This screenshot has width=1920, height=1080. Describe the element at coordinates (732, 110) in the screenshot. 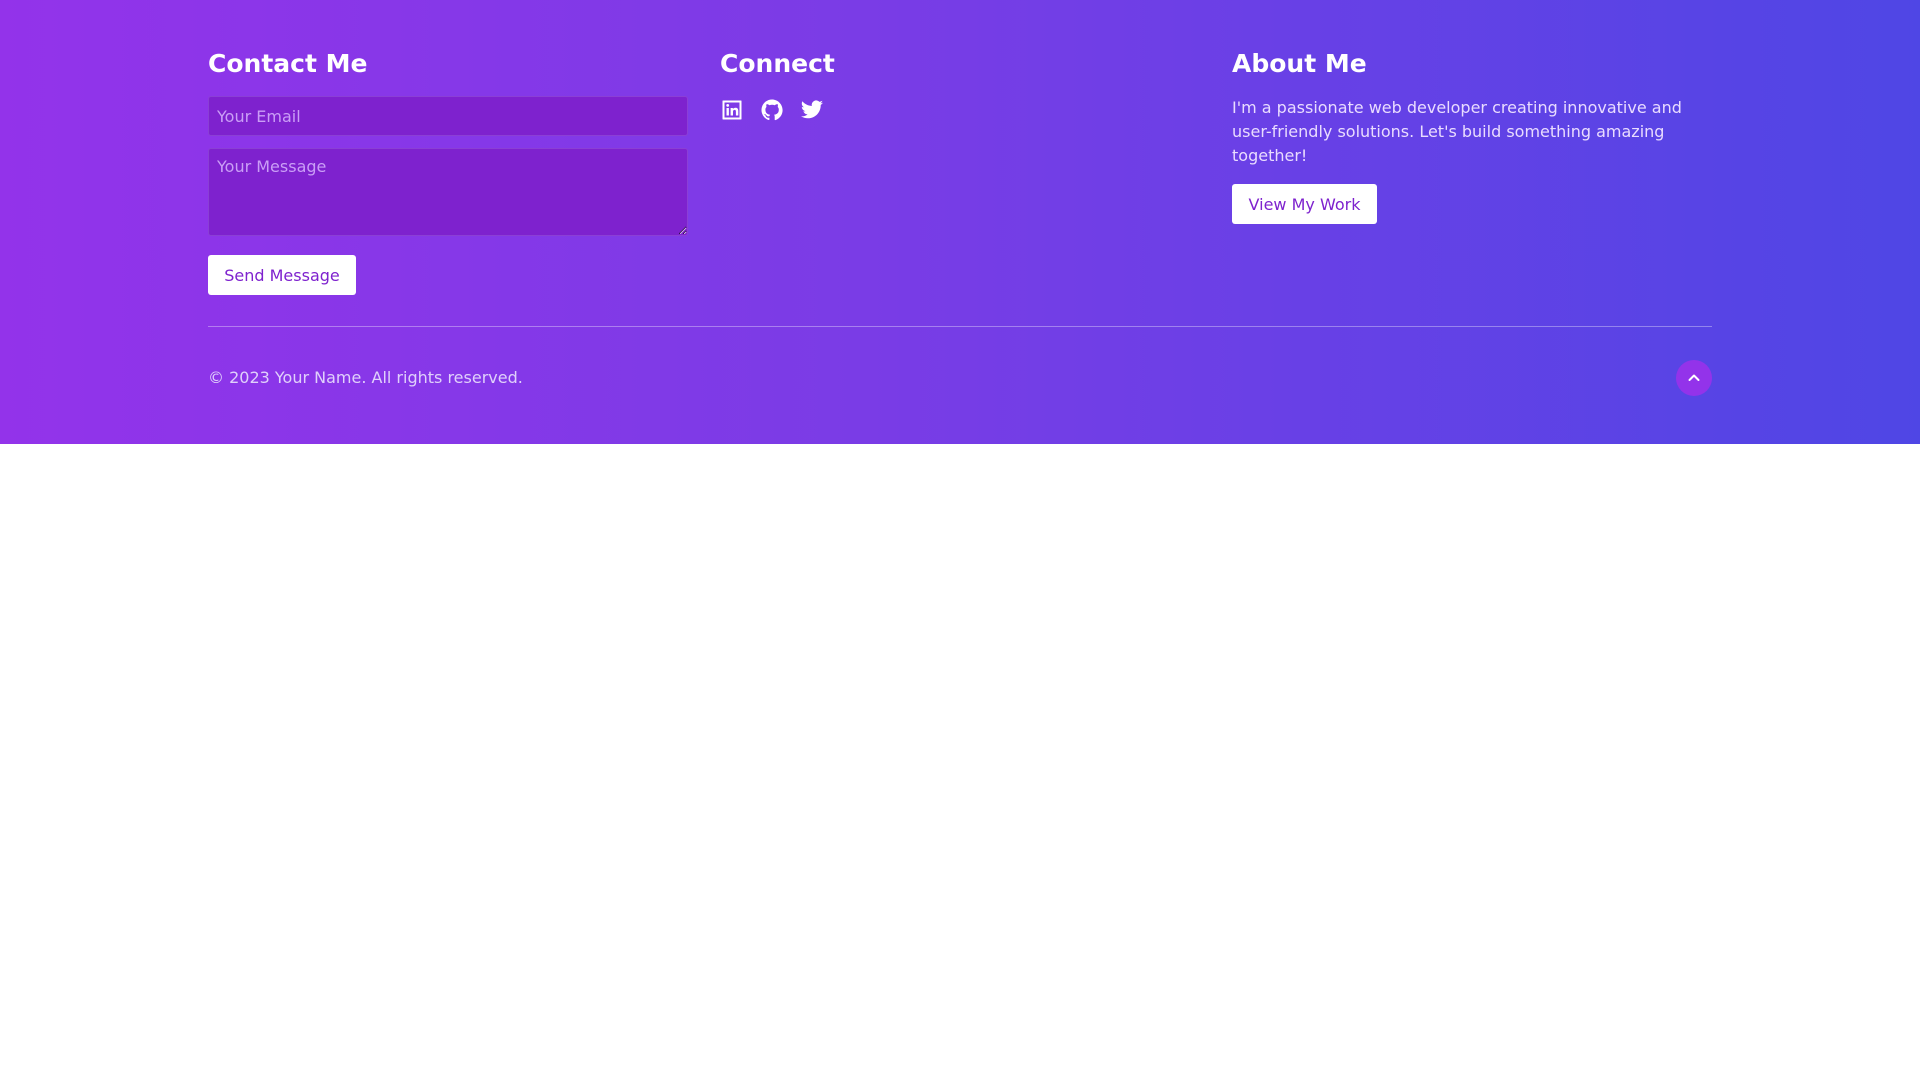

I see `linkedin-icon` at that location.